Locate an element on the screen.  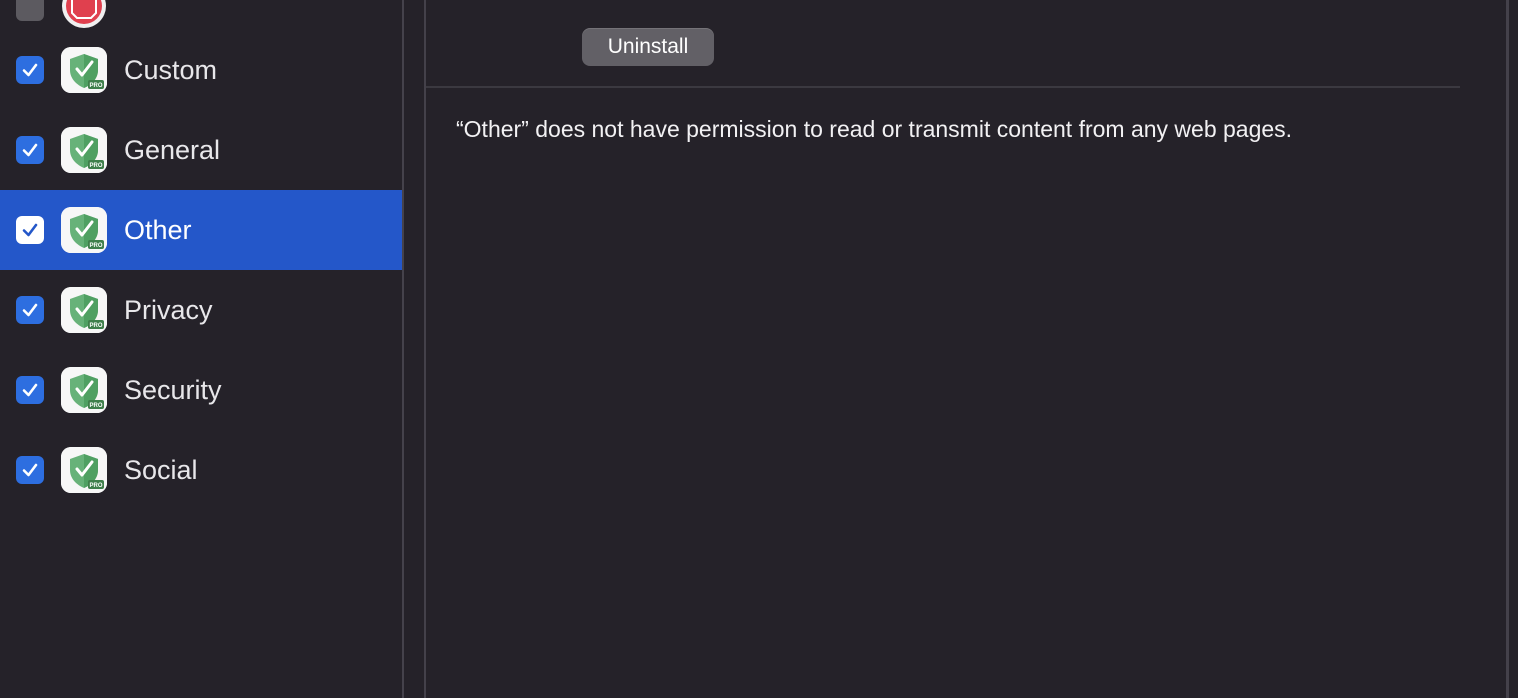
sidebar-item-label: Security is located at coordinates (173, 390).